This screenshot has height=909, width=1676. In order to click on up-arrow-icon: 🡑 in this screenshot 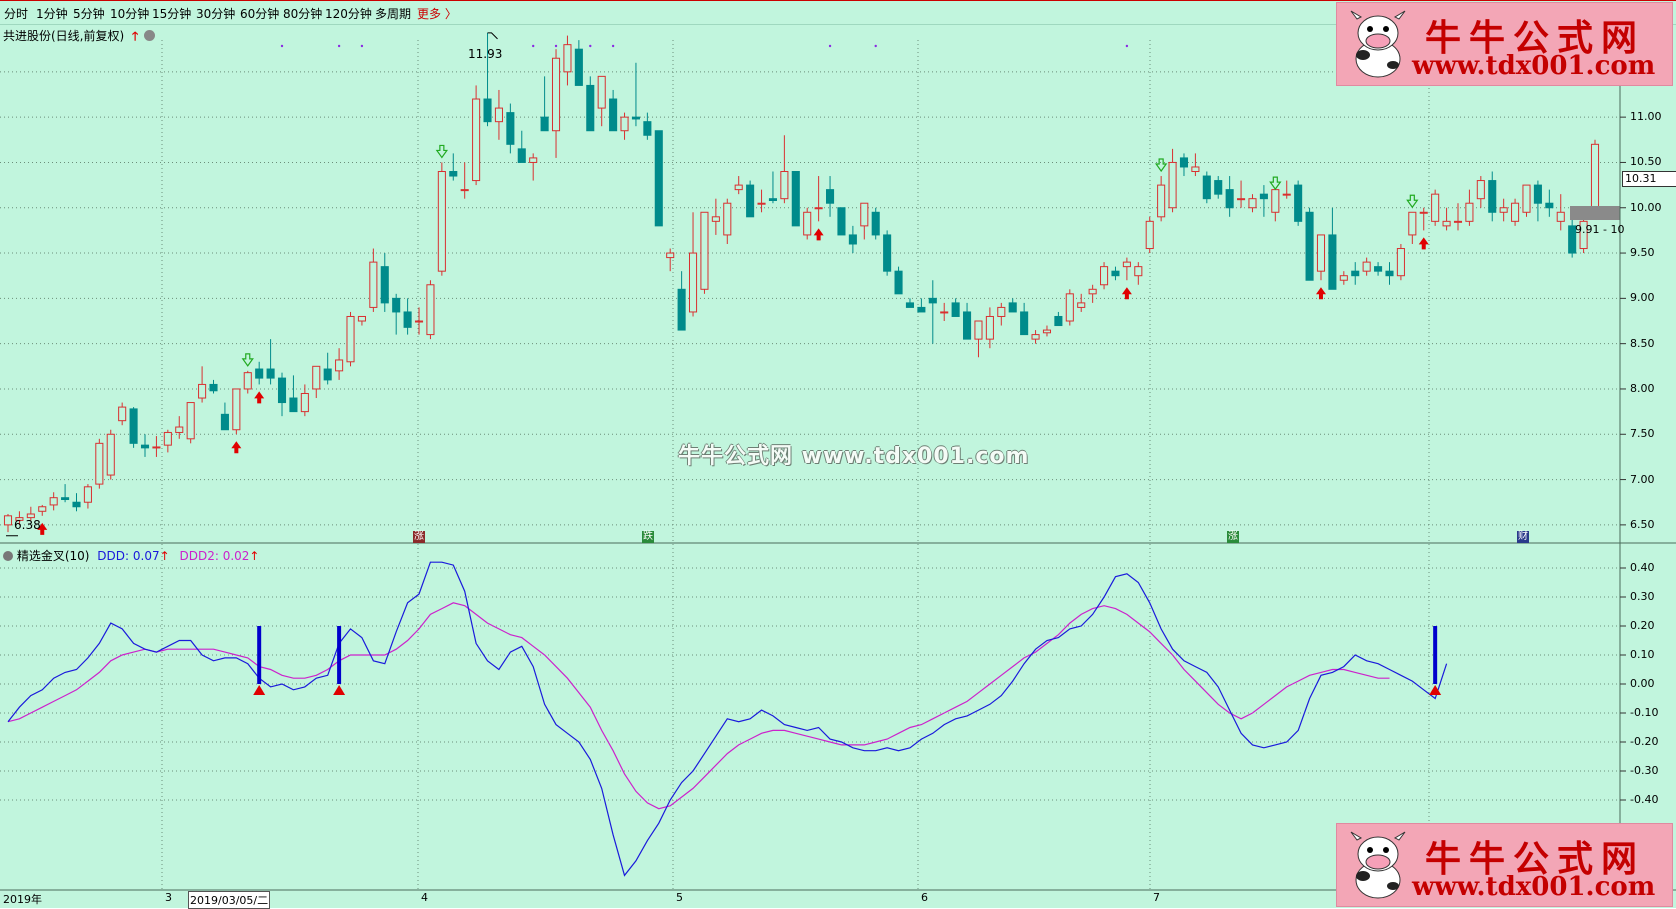, I will do `click(135, 36)`.